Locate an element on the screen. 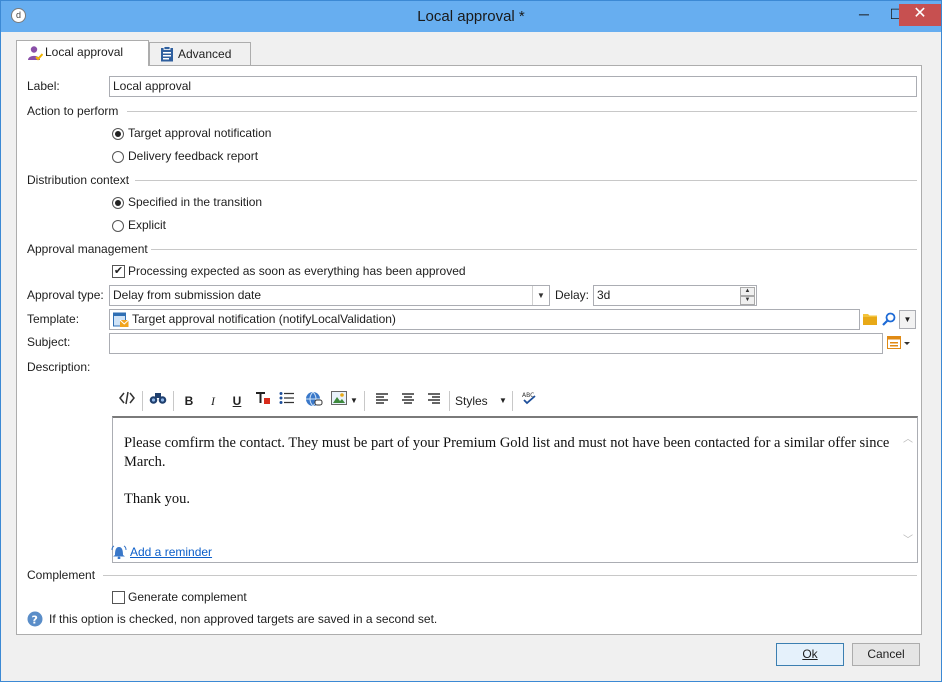 The width and height of the screenshot is (942, 682). radio-specified-transition is located at coordinates (118, 203).